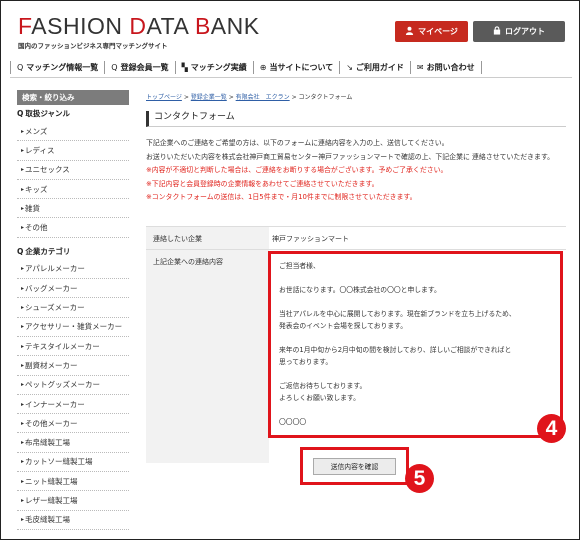 The image size is (580, 540). I want to click on breadcrumb-list: 登録企業一覧, so click(209, 97).